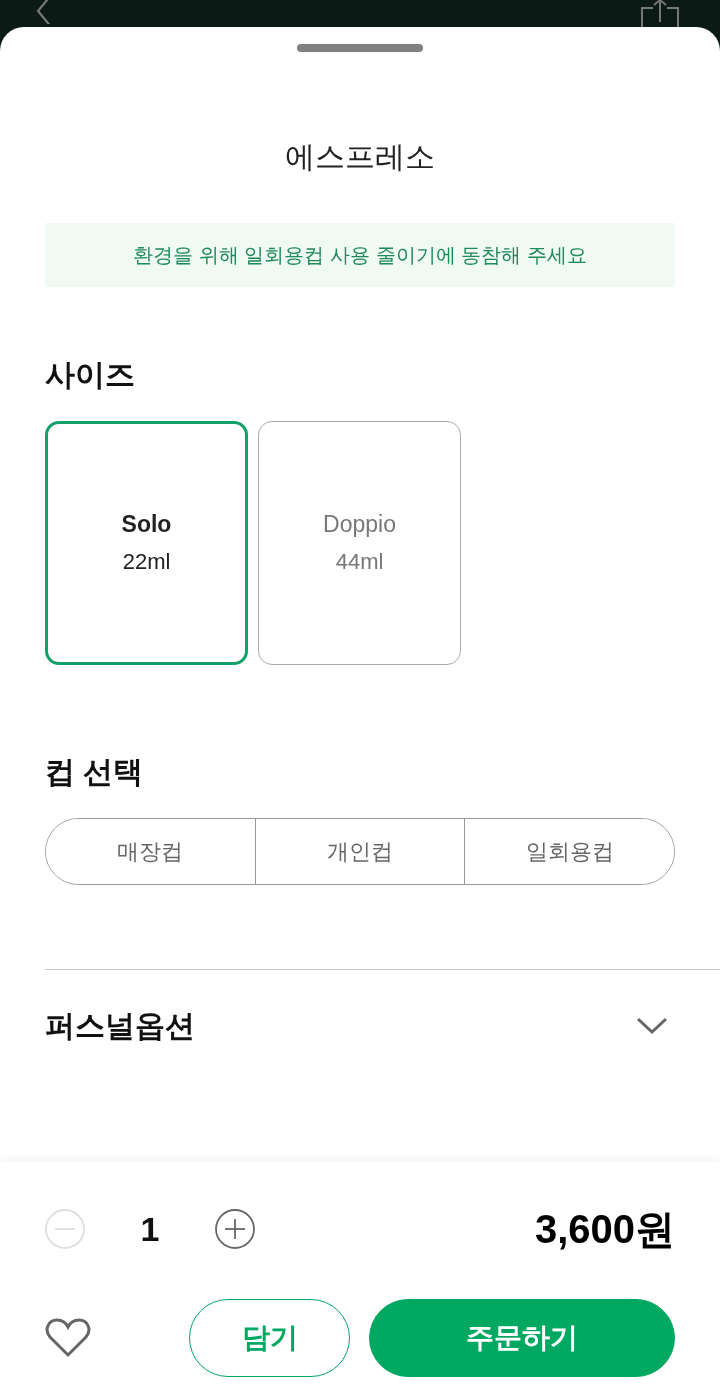 This screenshot has width=720, height=1397. I want to click on size-option: Solo 22ml, so click(146, 543).